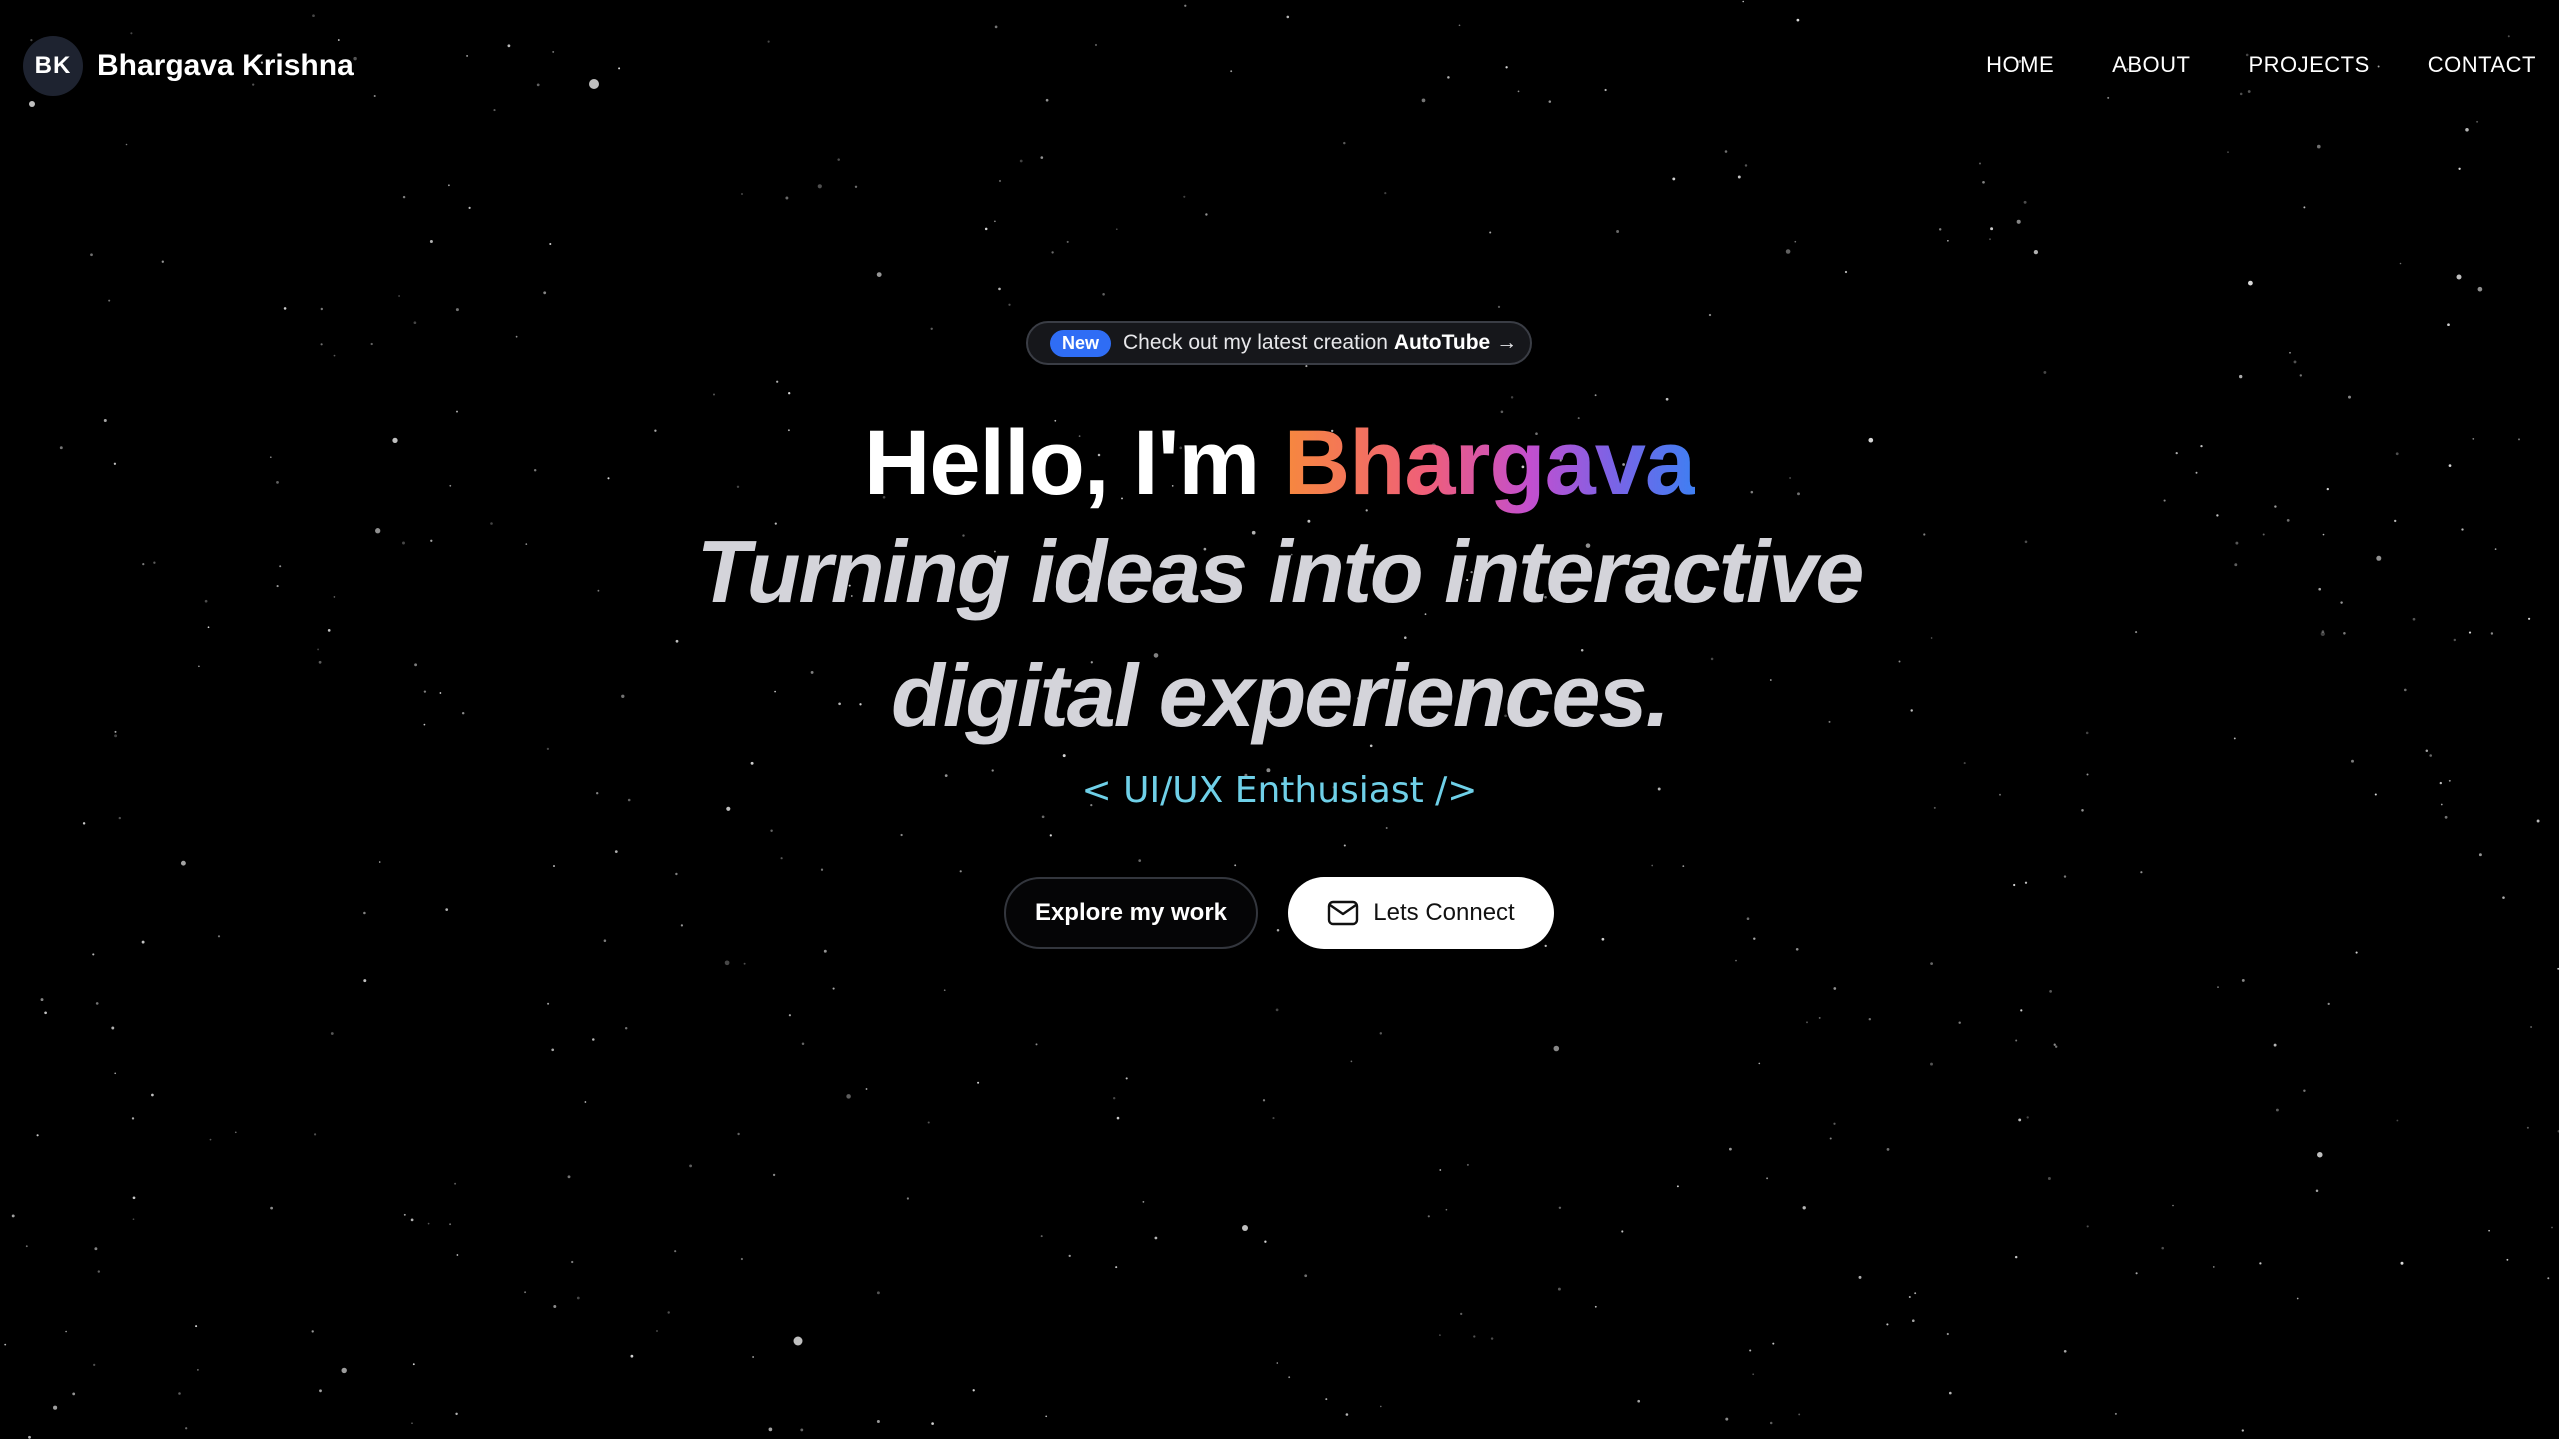 This screenshot has height=1439, width=2559. I want to click on greeting-text: Hello, I'm, so click(1073, 463).